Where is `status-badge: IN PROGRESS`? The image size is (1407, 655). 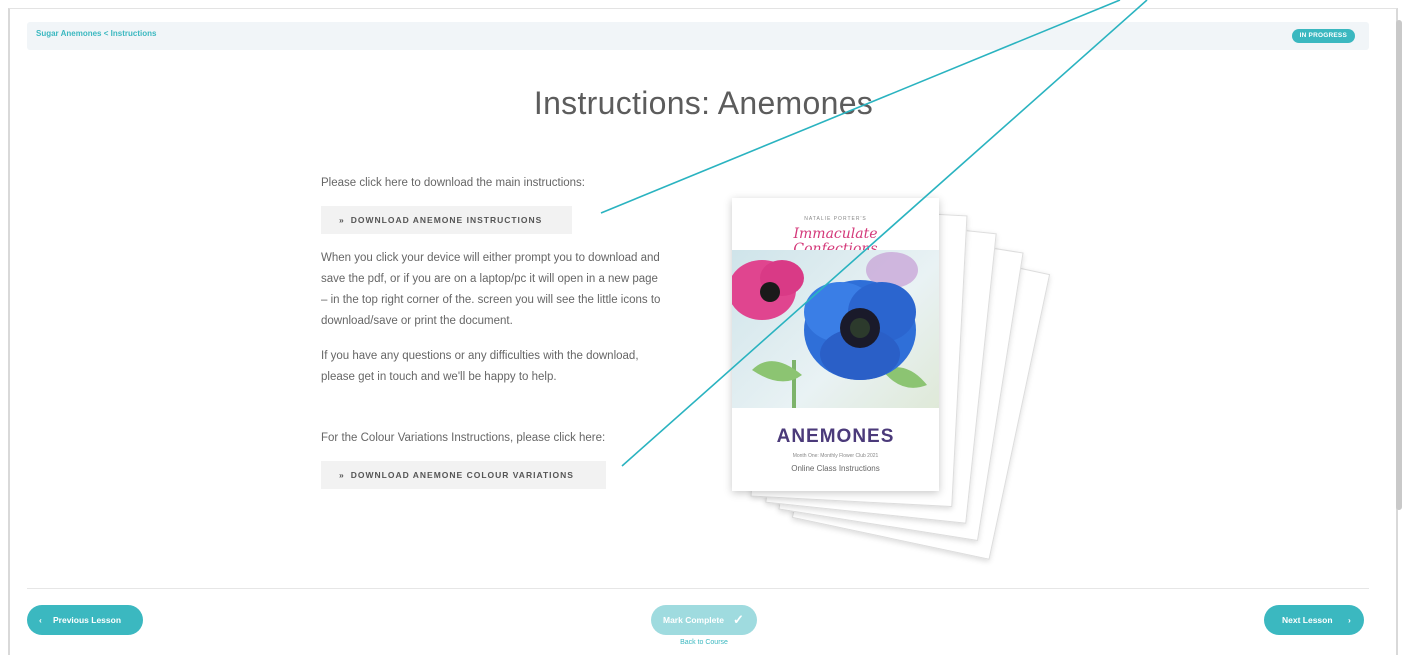
status-badge: IN PROGRESS is located at coordinates (1323, 36).